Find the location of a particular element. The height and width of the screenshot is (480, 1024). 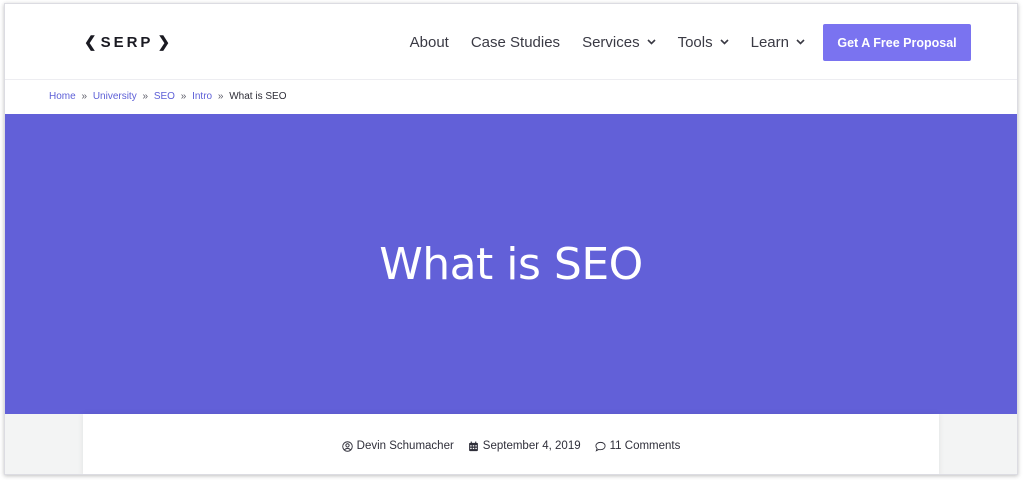

page-title: What is SEO is located at coordinates (511, 264).